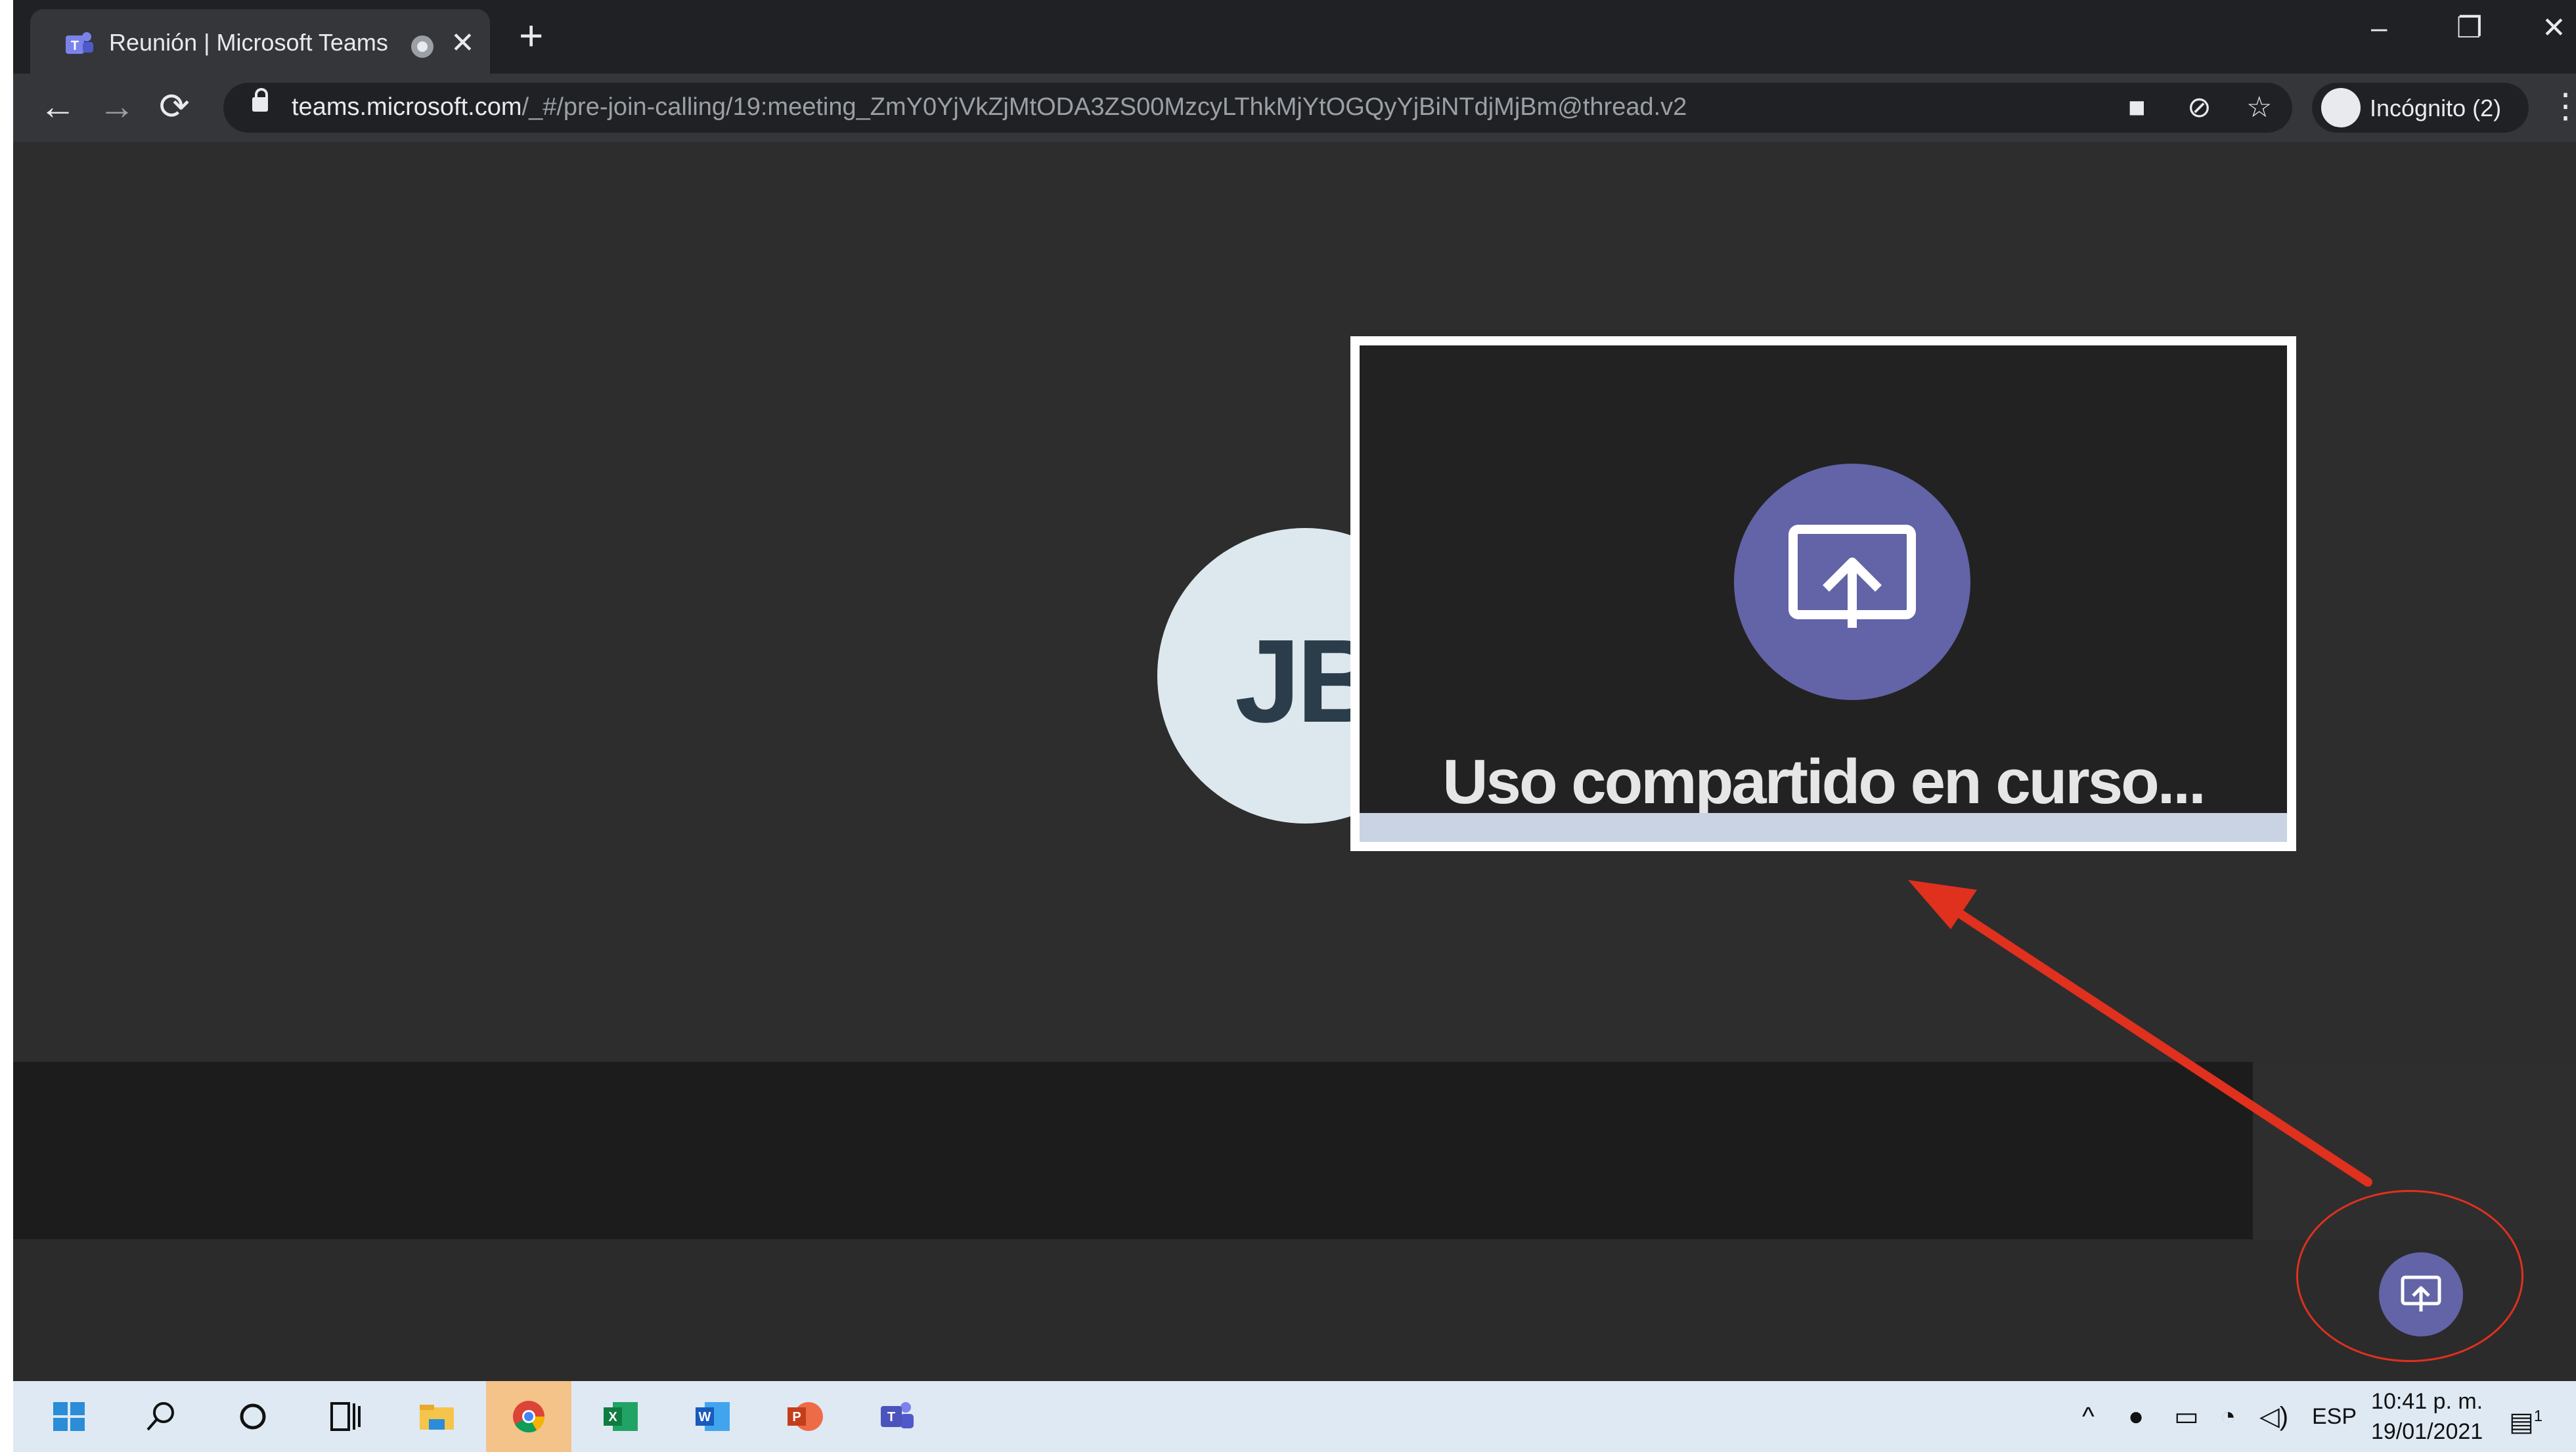  I want to click on excel-icon: X, so click(621, 1417).